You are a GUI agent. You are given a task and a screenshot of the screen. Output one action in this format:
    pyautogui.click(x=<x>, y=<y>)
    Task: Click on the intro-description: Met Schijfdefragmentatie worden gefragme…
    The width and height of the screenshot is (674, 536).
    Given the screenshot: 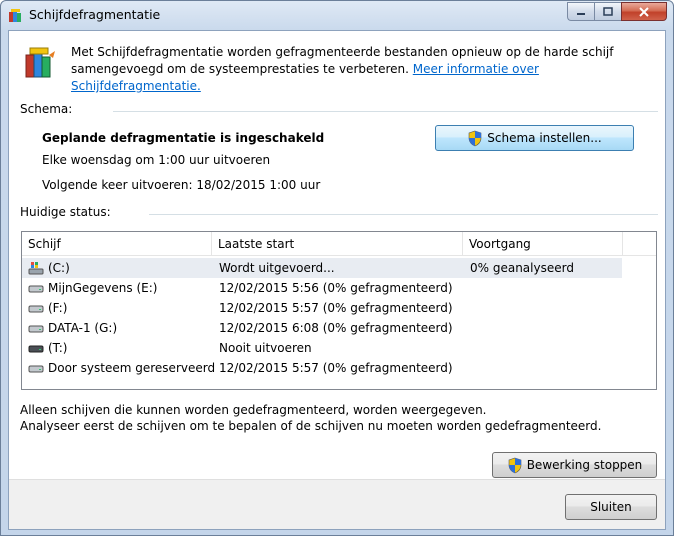 What is the action you would take?
    pyautogui.click(x=366, y=69)
    